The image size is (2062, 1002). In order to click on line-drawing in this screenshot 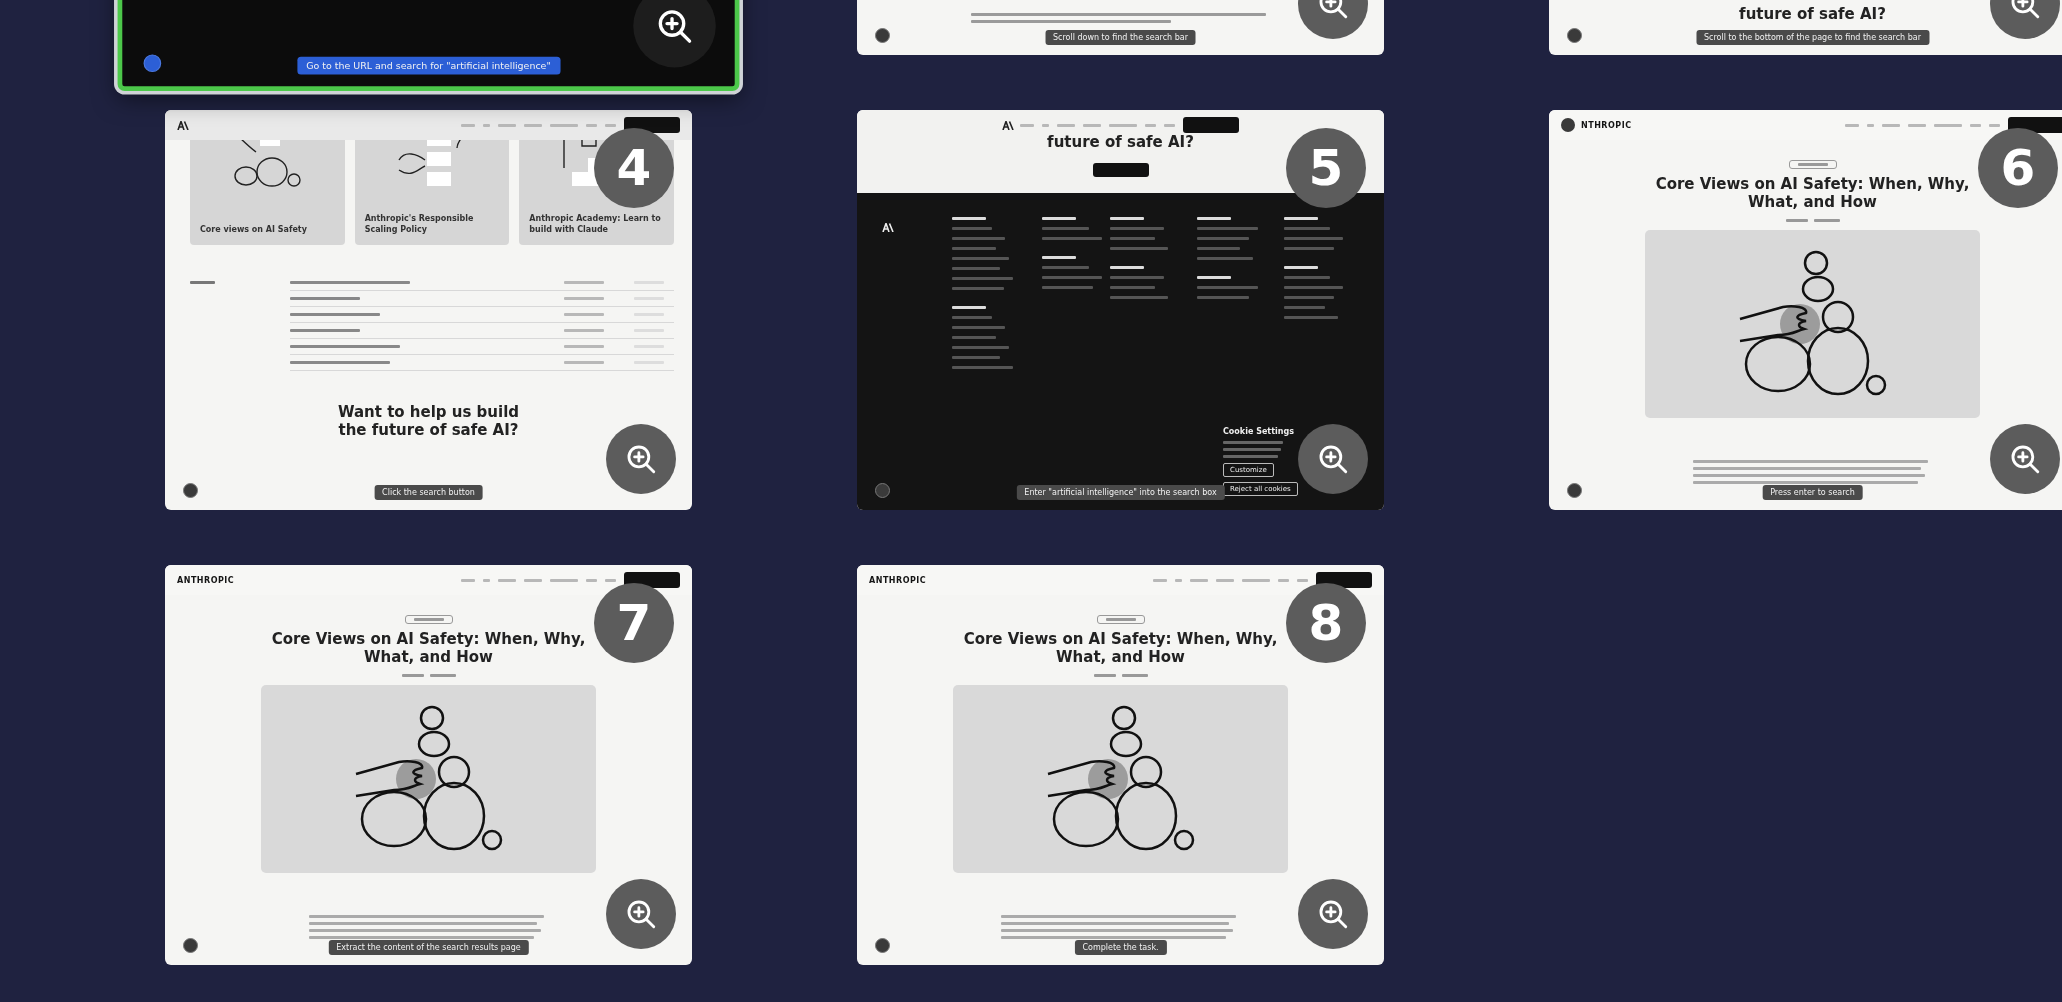, I will do `click(267, 164)`.